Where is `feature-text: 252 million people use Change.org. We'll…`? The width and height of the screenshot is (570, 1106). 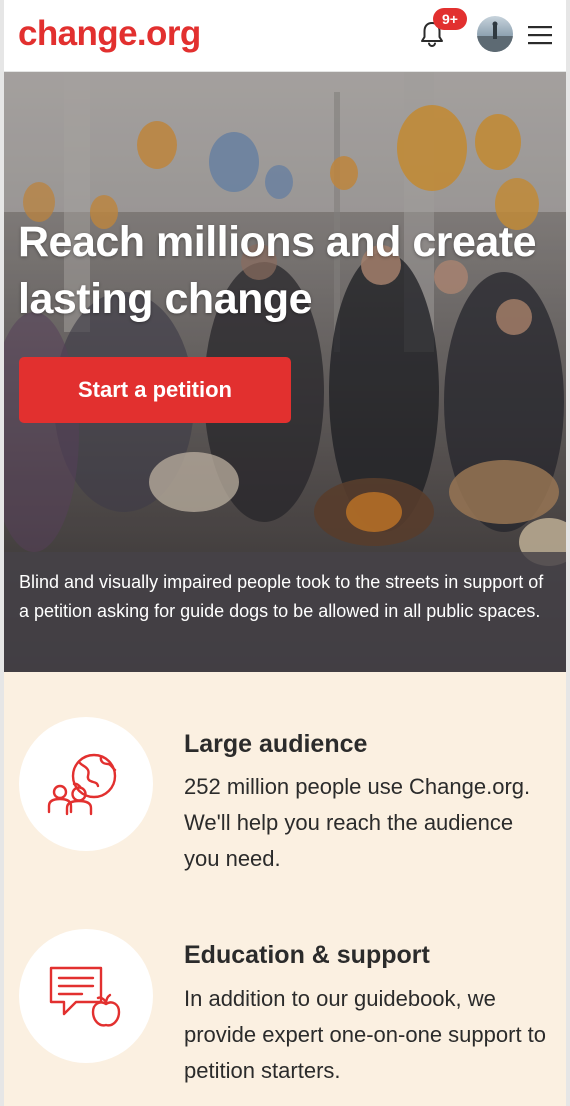
feature-text: 252 million people use Change.org. We'll… is located at coordinates (357, 822).